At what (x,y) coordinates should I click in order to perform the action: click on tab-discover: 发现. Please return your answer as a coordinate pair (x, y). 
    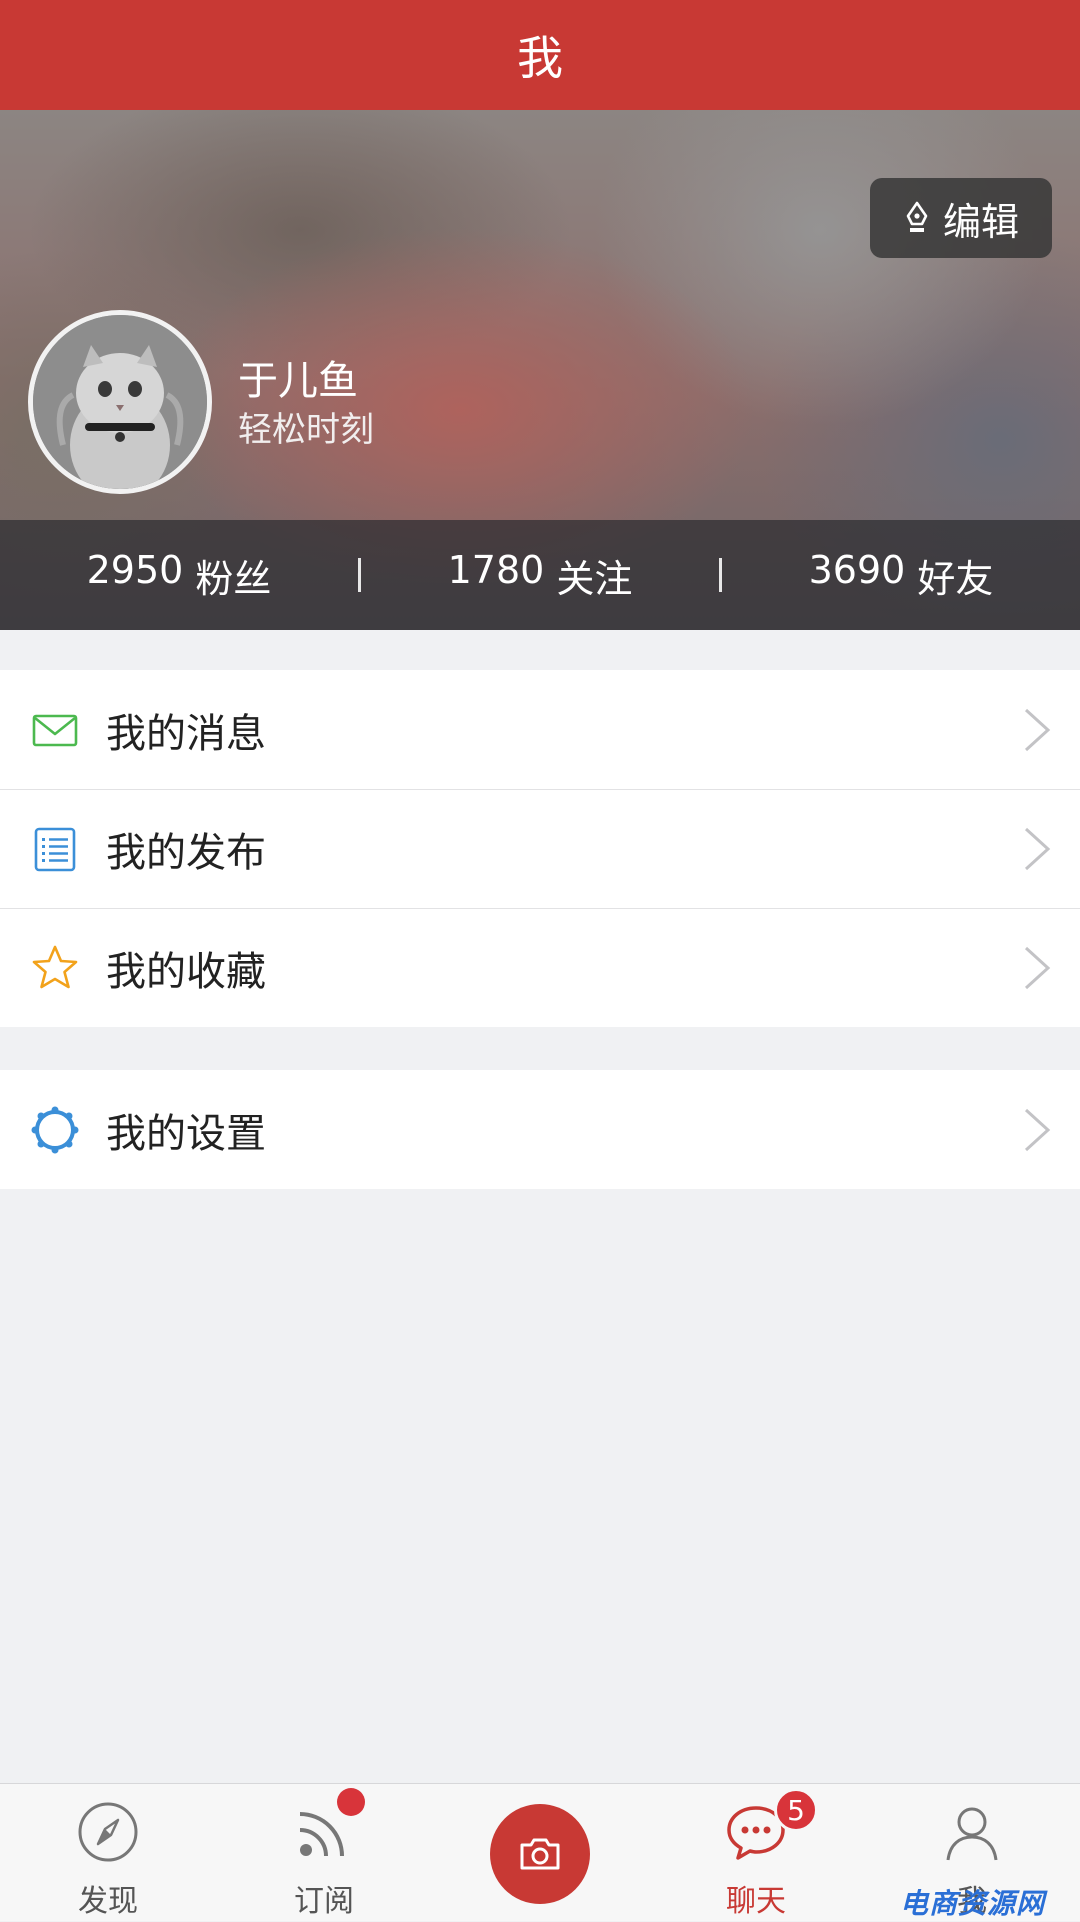
    Looking at the image, I should click on (108, 1852).